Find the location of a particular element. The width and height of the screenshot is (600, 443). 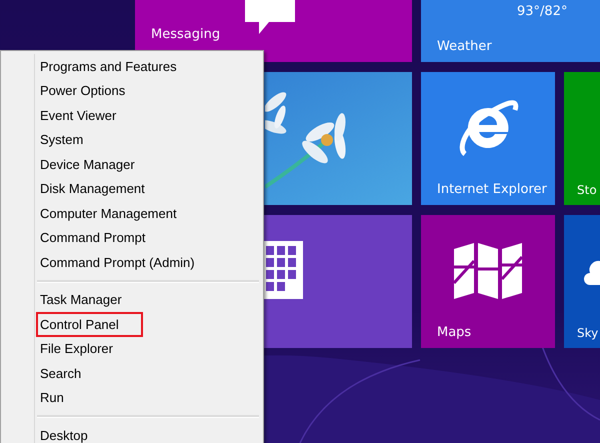

menu-item: Desktop is located at coordinates (74, 432).